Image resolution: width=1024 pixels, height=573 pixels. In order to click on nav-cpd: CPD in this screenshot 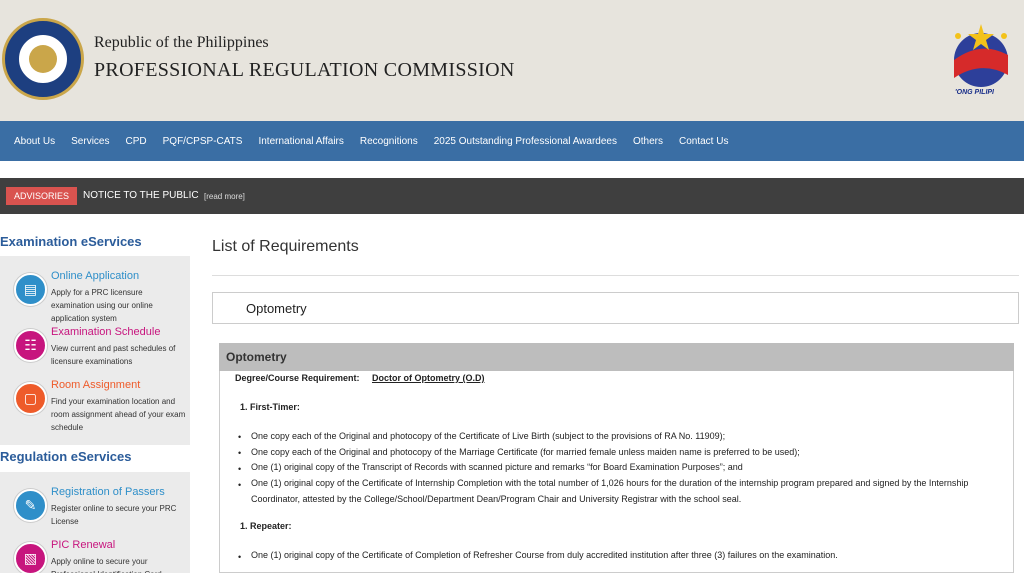, I will do `click(136, 141)`.